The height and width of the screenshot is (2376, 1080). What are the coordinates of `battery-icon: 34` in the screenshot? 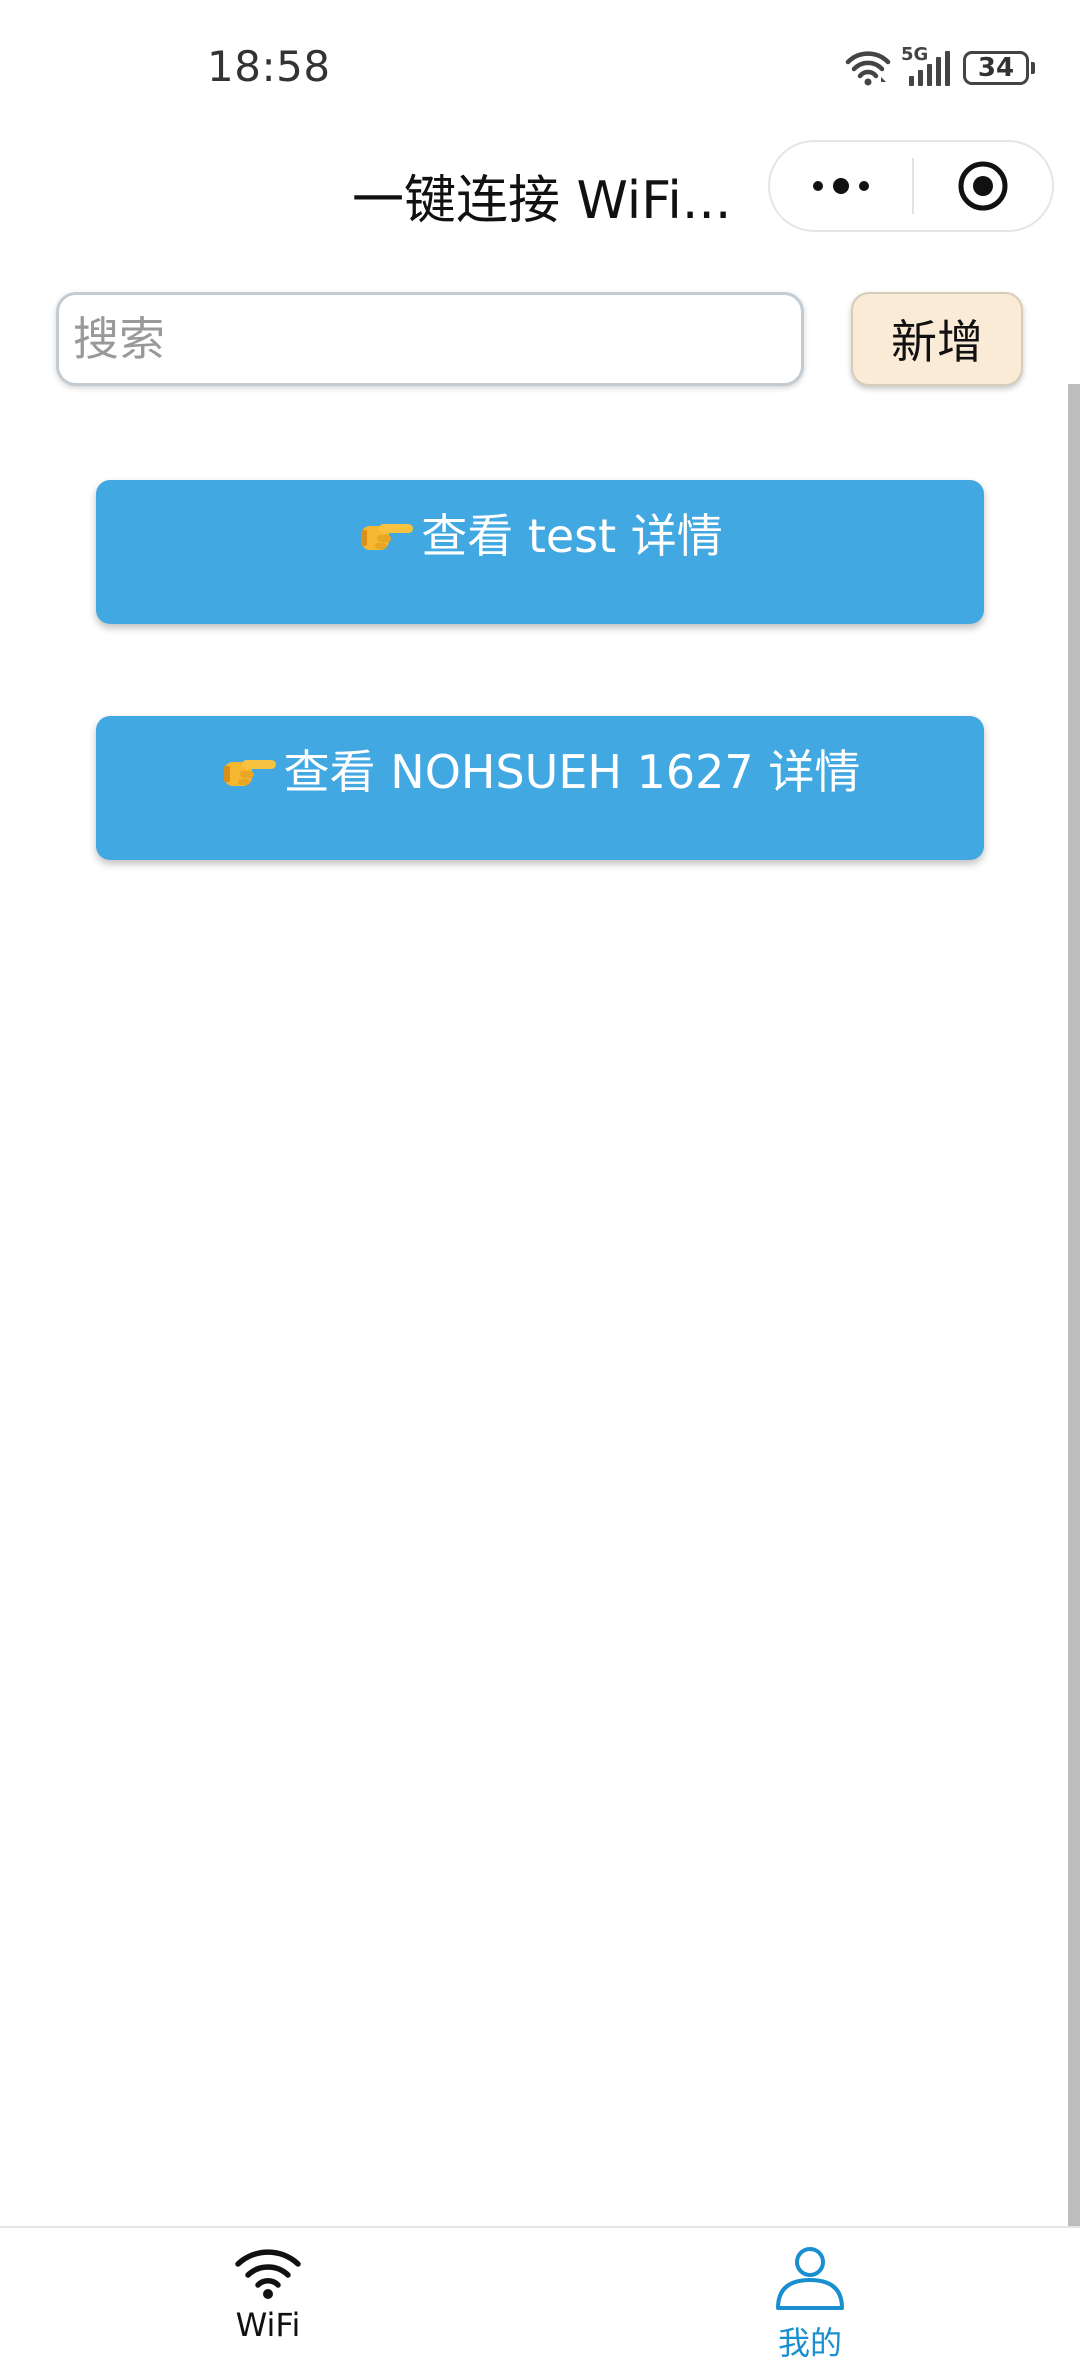 It's located at (999, 68).